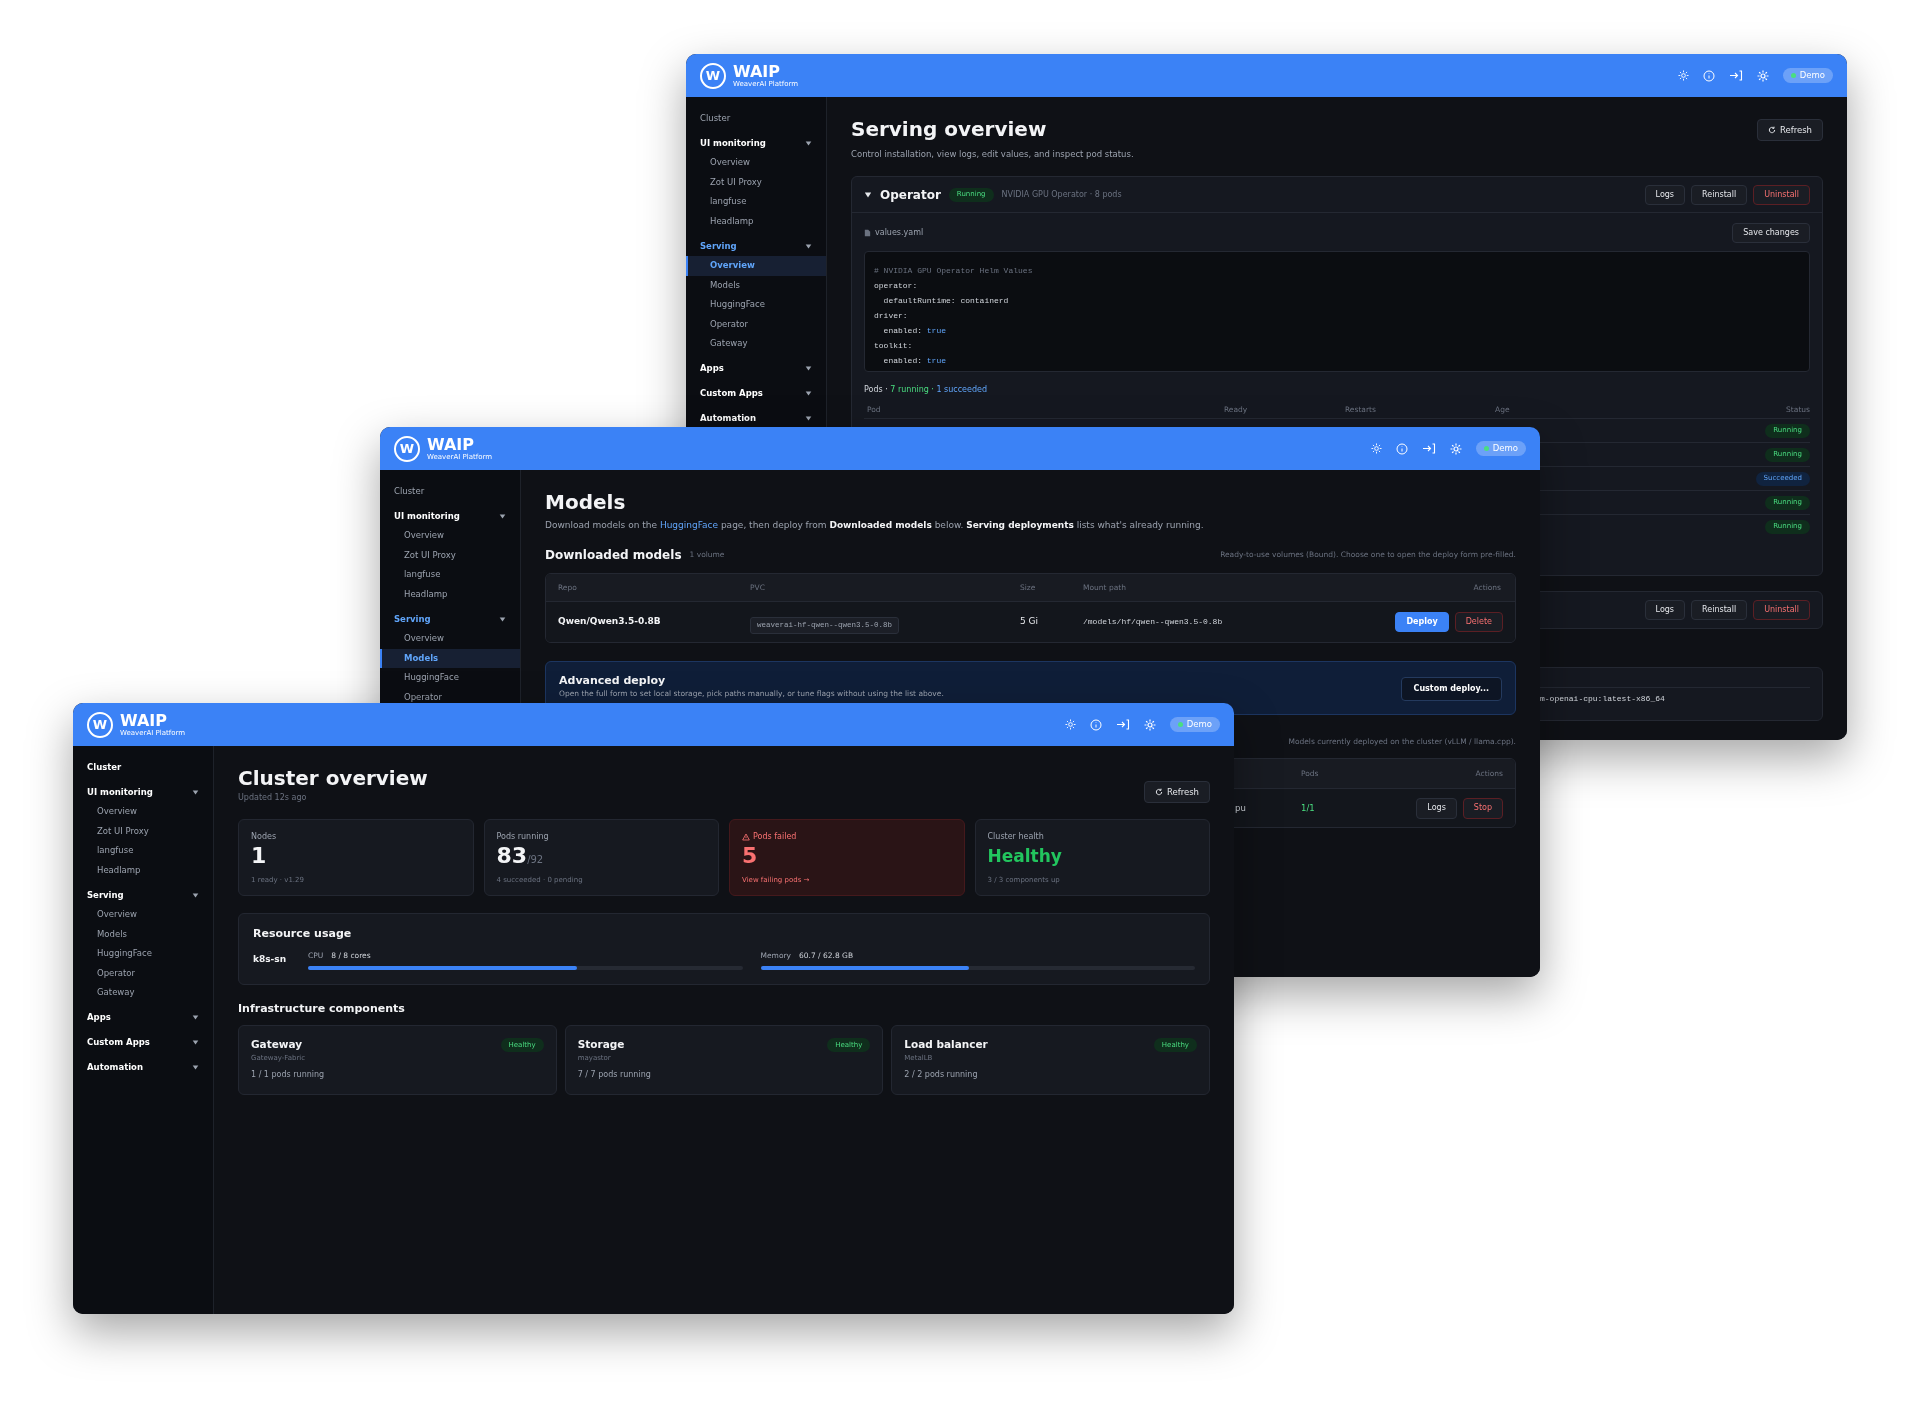  I want to click on table-cell-text: pu, so click(1241, 808).